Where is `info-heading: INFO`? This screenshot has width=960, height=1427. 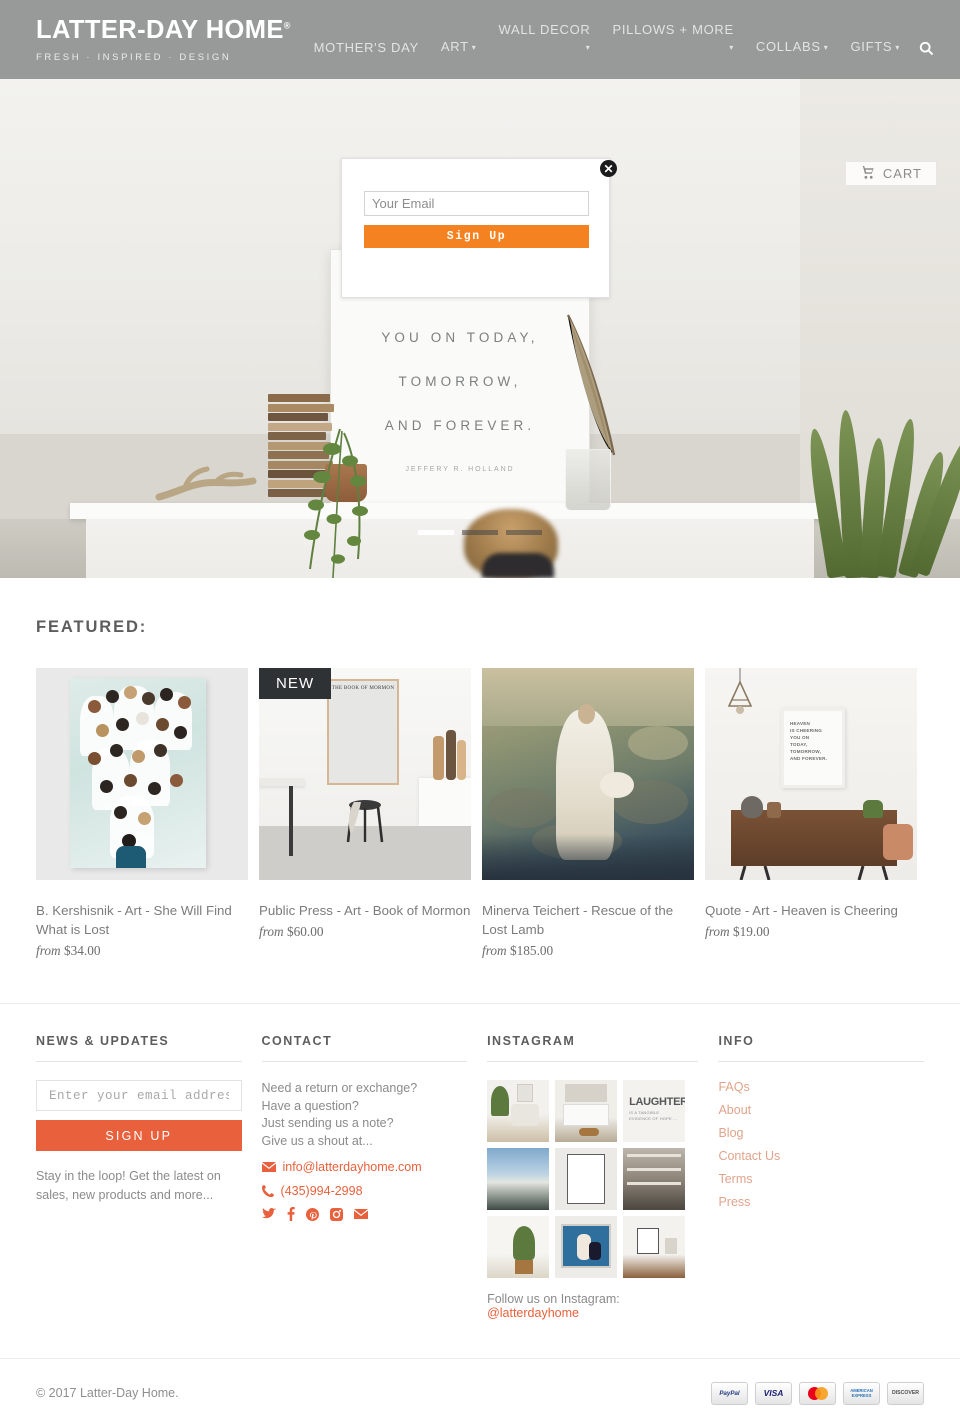
info-heading: INFO is located at coordinates (821, 1048).